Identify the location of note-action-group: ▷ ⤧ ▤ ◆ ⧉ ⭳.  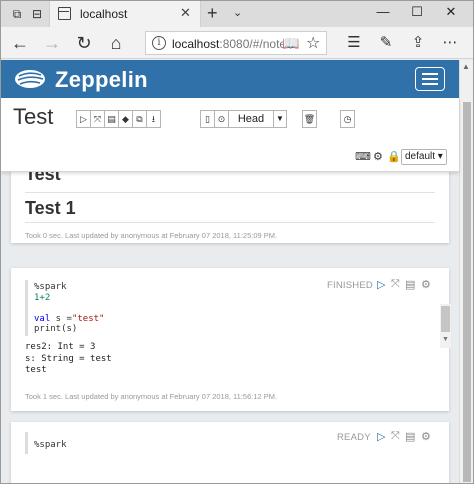
(118, 119).